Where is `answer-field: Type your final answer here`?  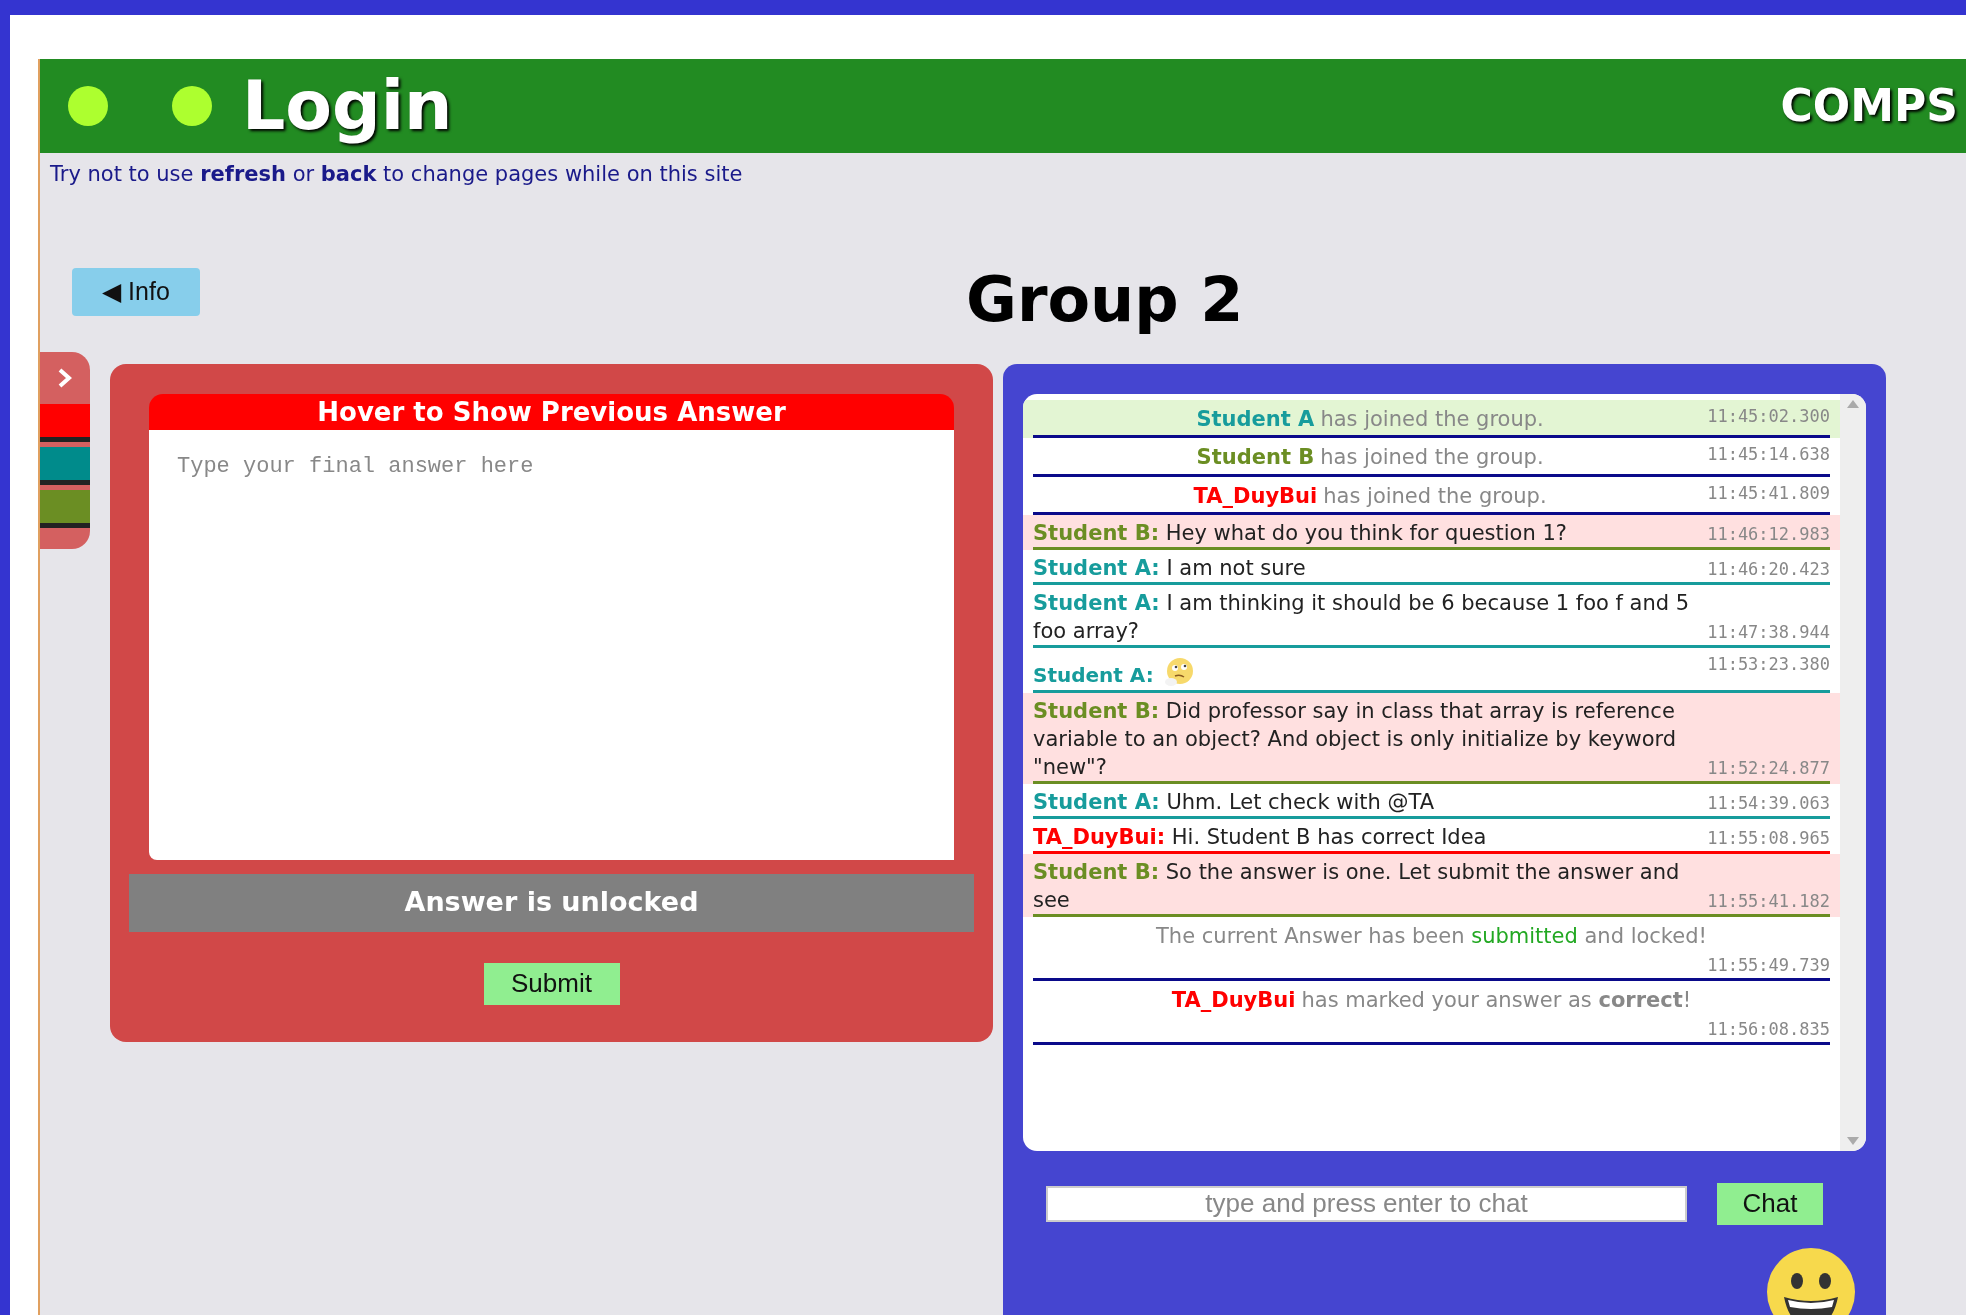
answer-field: Type your final answer here is located at coordinates (551, 644).